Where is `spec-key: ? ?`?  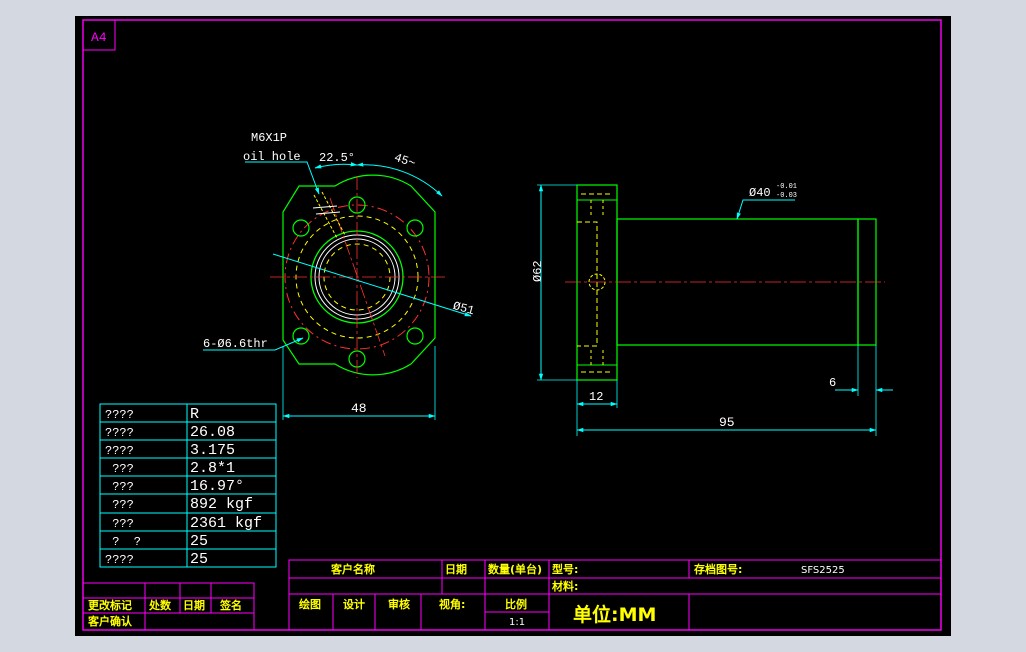
spec-key: ? ? is located at coordinates (123, 542).